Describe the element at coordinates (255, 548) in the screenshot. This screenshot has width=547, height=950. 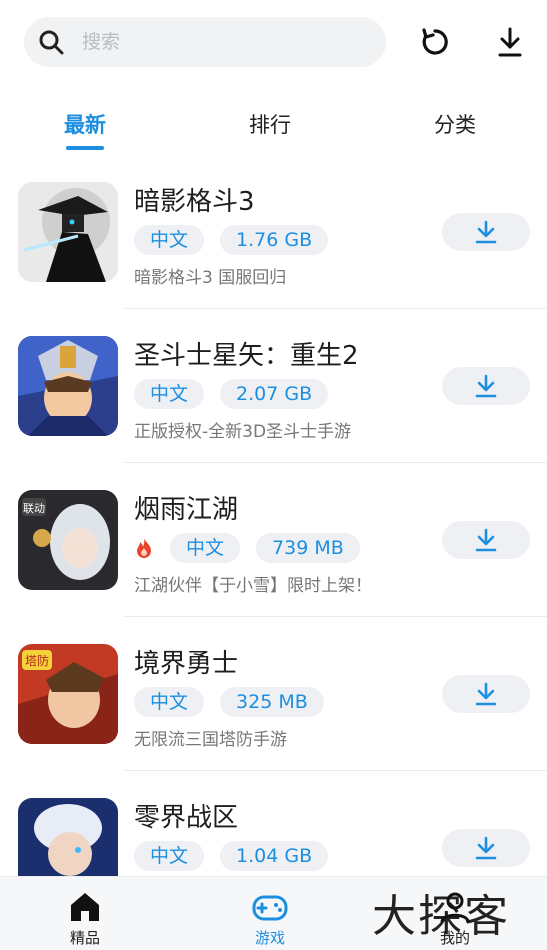
I see `game-tags: 中文 739 MB` at that location.